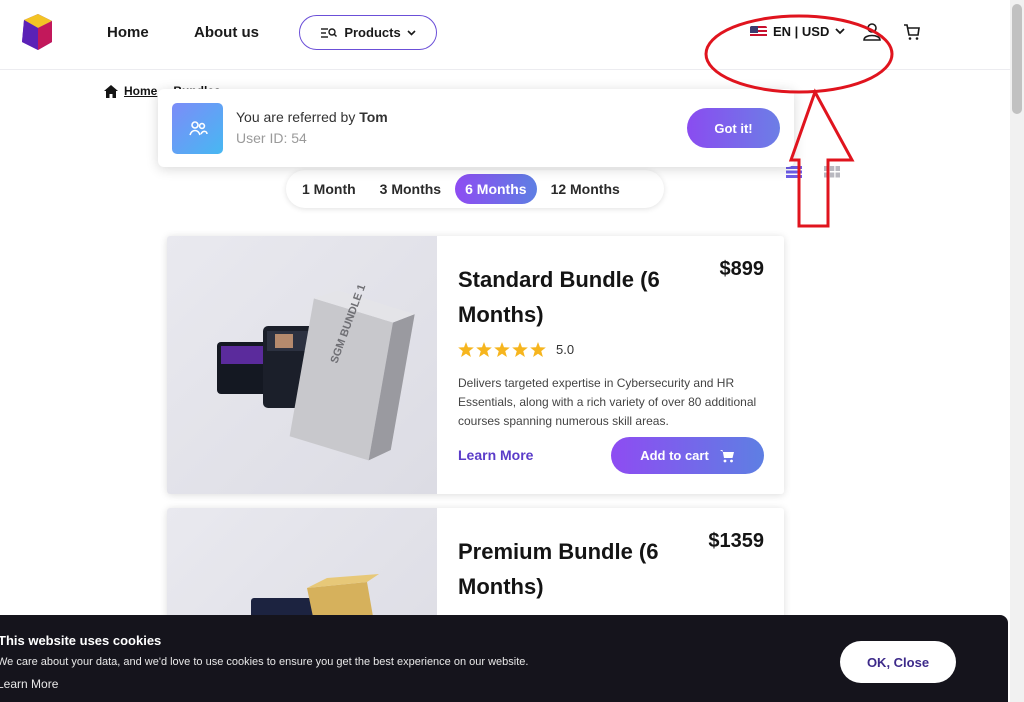 The height and width of the screenshot is (702, 1024). What do you see at coordinates (372, 32) in the screenshot?
I see `products-label: Products` at bounding box center [372, 32].